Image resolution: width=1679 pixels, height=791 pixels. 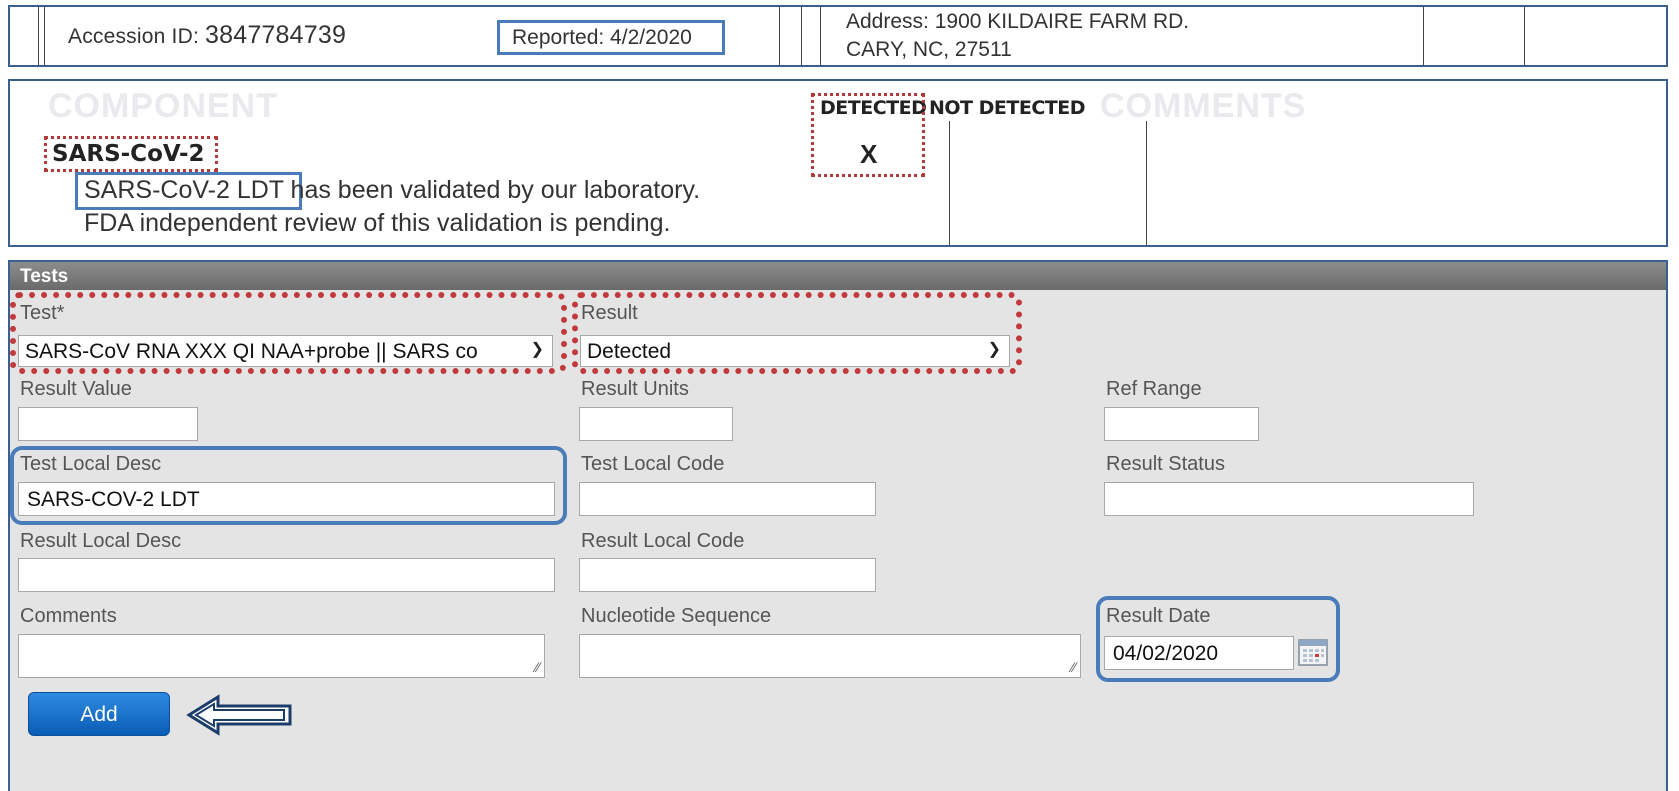 I want to click on reported-highlight: Reported: 4/2/2020, so click(x=611, y=37).